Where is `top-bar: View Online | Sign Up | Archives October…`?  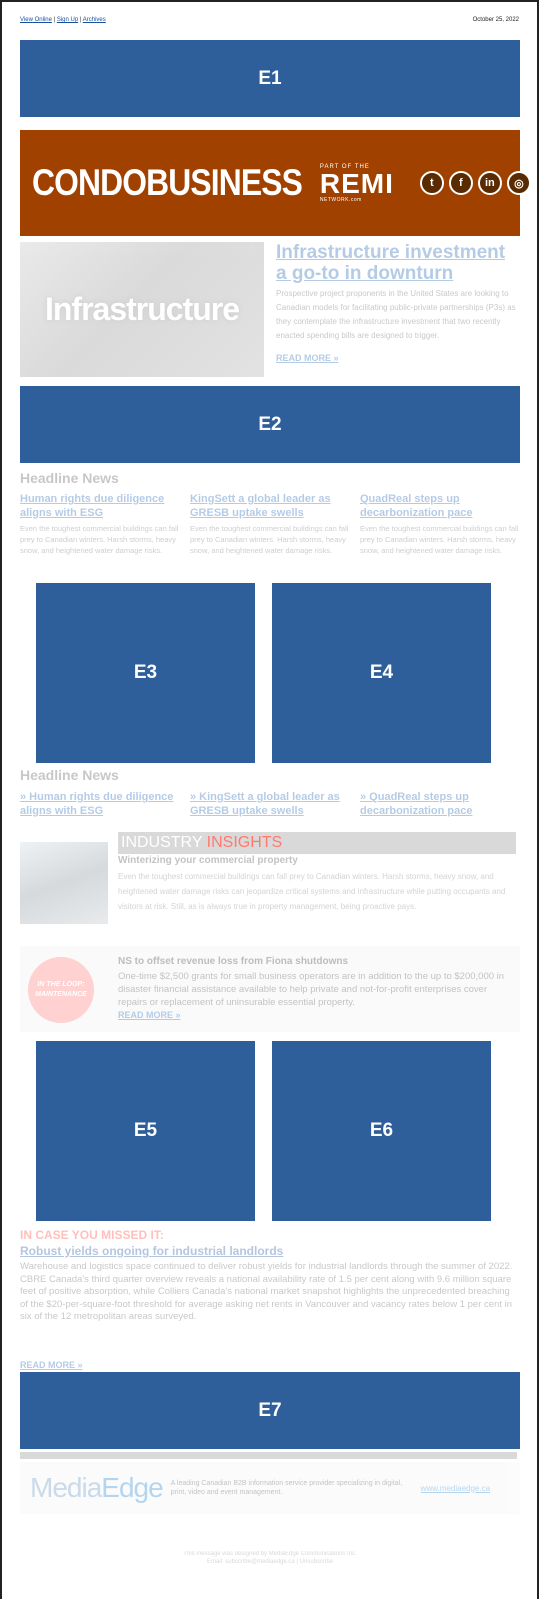
top-bar: View Online | Sign Up | Archives October… is located at coordinates (269, 20).